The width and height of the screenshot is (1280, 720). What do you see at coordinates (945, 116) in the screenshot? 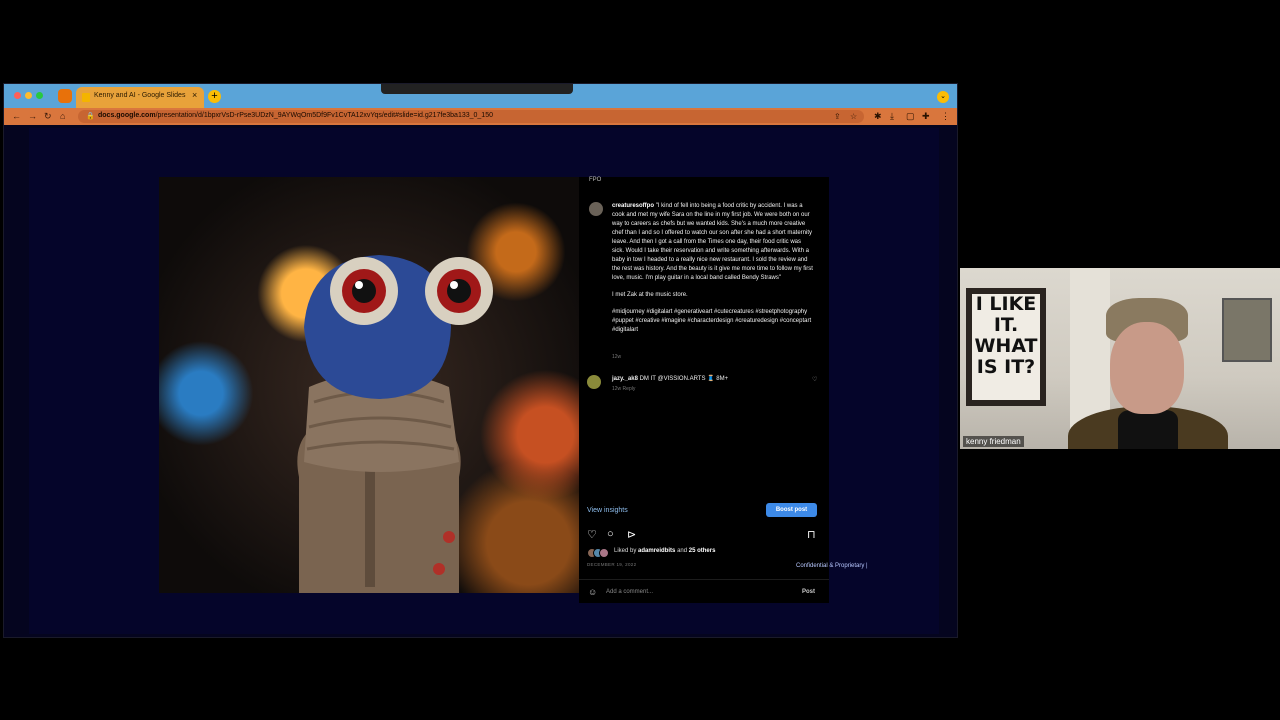
I see `menu-dots-icon: ⋮` at bounding box center [945, 116].